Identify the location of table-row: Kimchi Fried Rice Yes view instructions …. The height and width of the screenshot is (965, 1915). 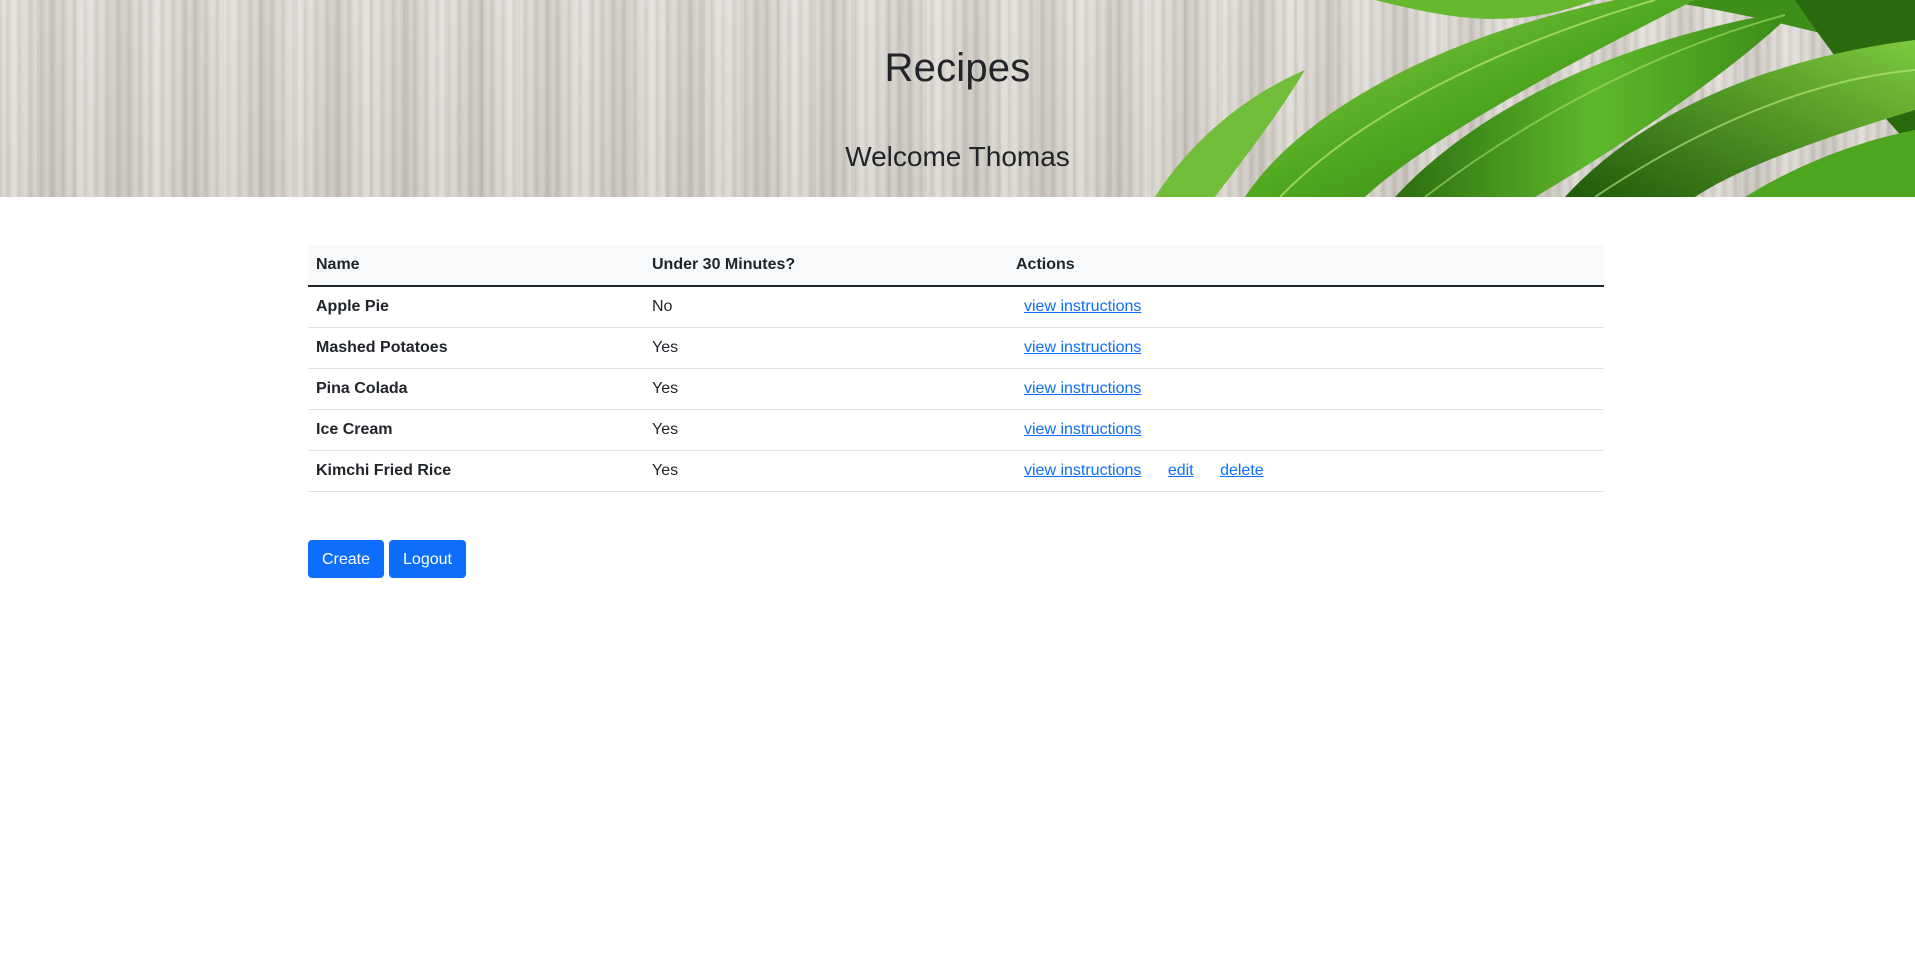
(956, 471).